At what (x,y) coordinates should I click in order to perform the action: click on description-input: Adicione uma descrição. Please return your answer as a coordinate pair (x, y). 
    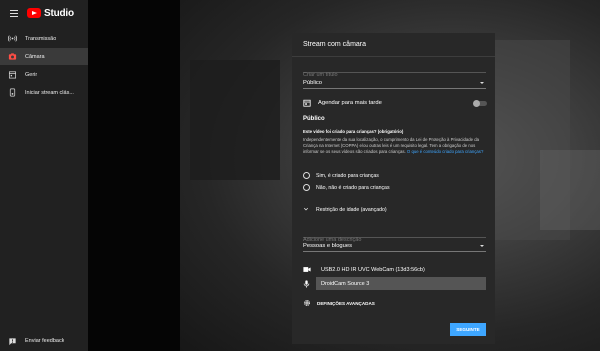
    Looking at the image, I should click on (394, 235).